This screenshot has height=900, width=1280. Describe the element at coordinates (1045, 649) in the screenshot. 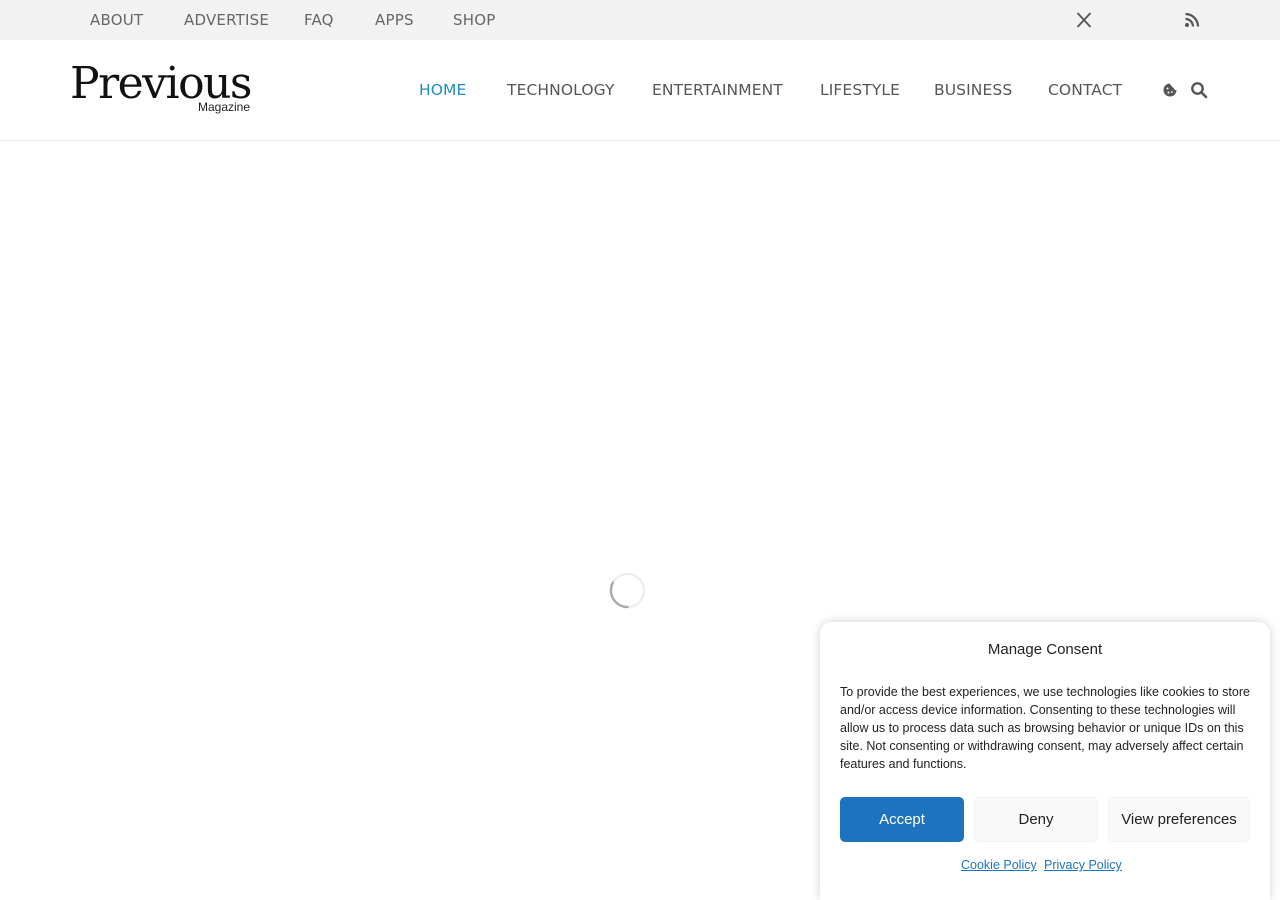

I see `consent-title: Manage Consent` at that location.